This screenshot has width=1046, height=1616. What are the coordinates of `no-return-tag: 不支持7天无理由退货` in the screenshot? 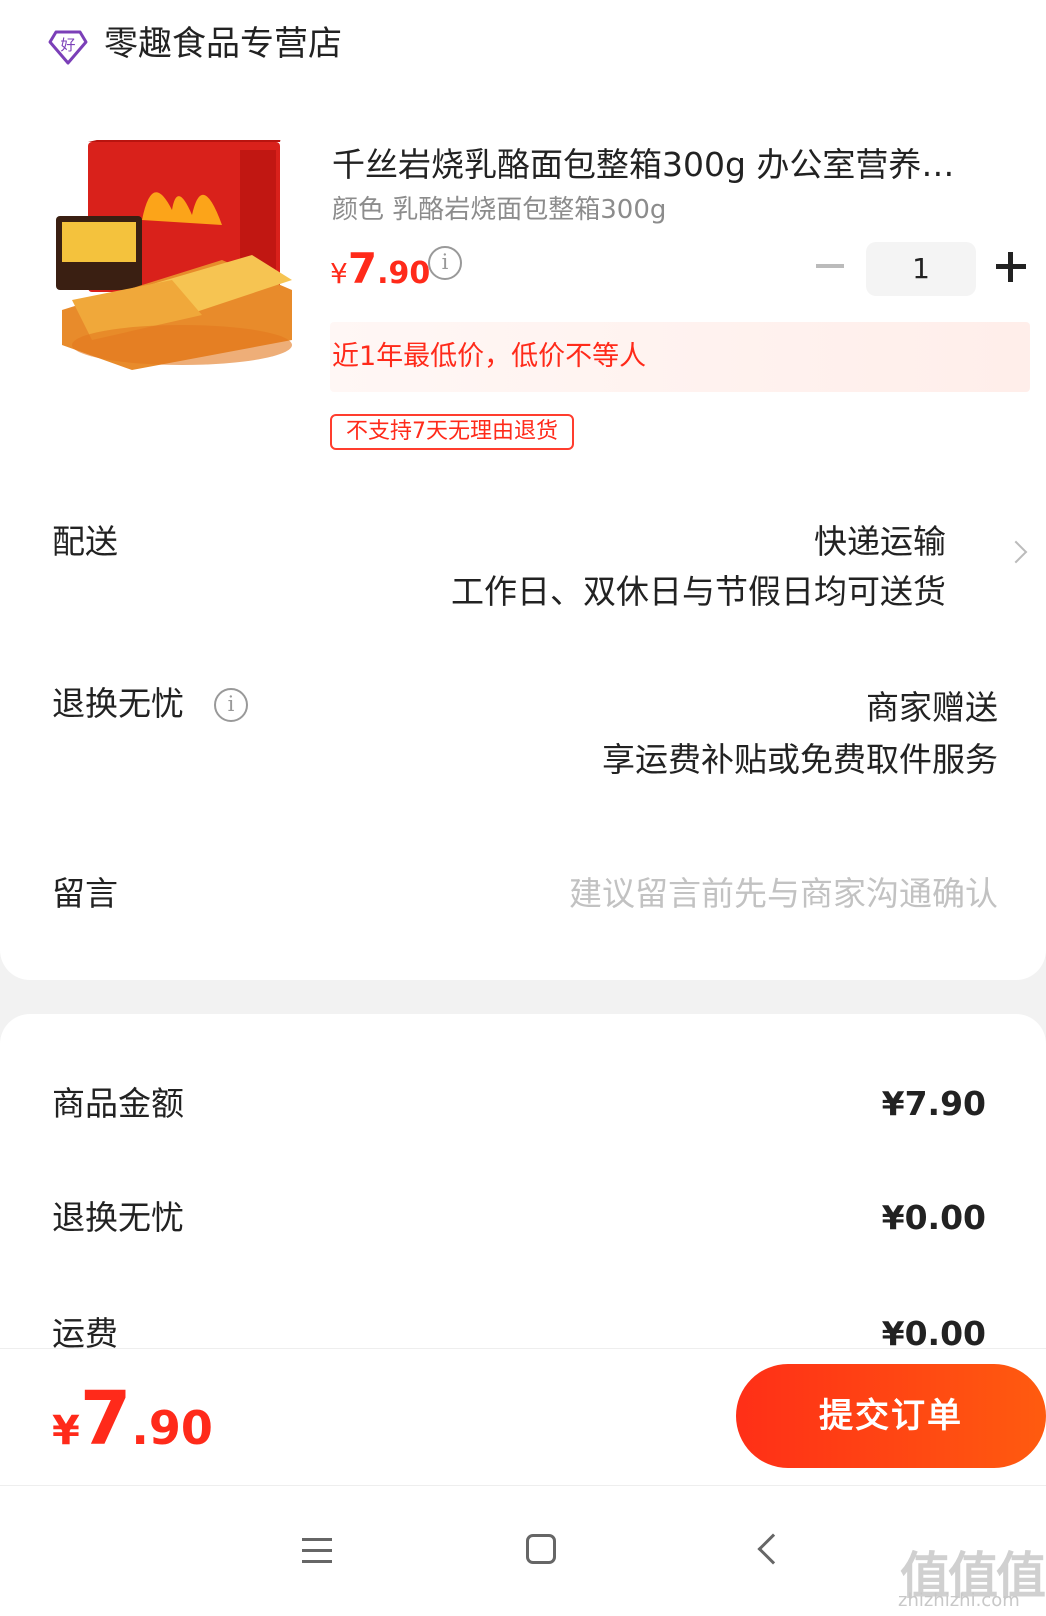 It's located at (452, 432).